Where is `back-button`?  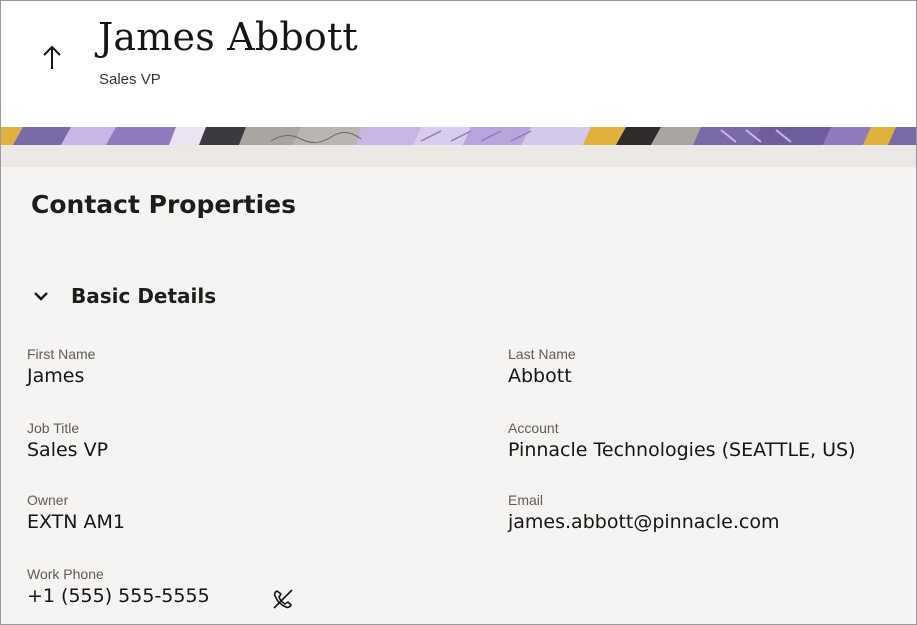
back-button is located at coordinates (52, 57).